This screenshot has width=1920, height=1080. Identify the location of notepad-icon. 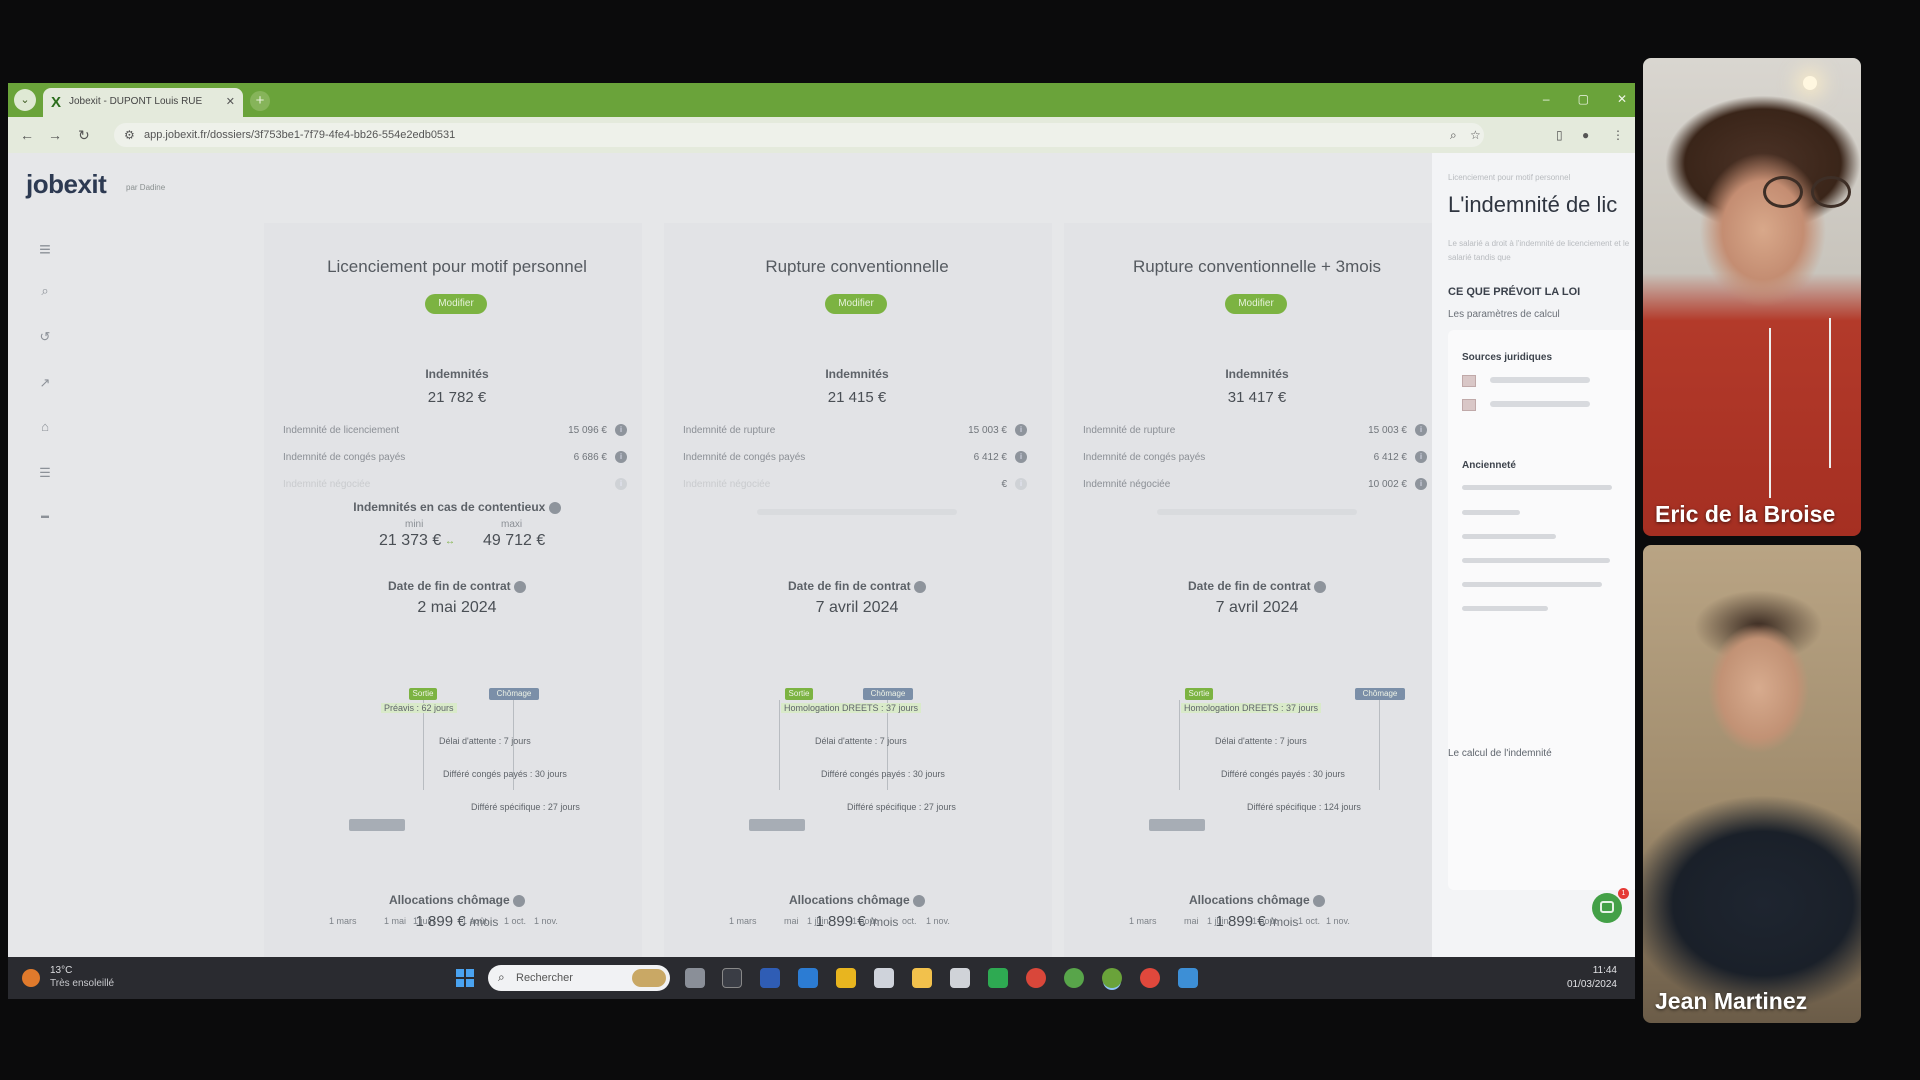
(884, 978).